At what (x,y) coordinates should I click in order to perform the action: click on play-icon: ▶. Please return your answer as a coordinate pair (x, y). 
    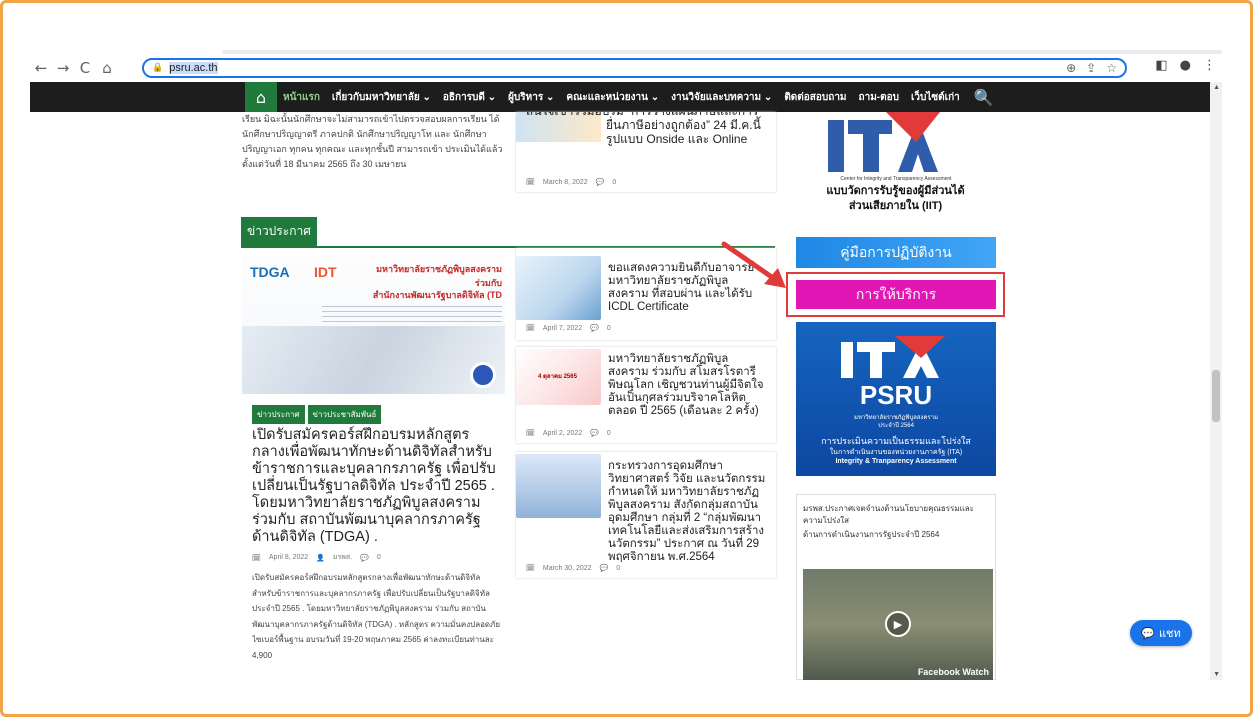
    Looking at the image, I should click on (898, 624).